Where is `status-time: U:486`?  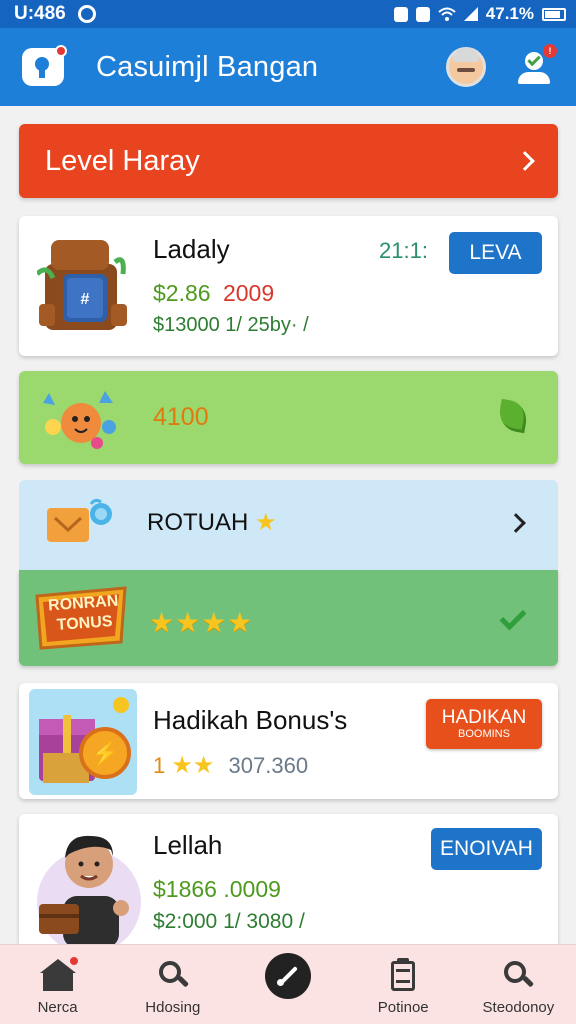
status-time: U:486 is located at coordinates (40, 13).